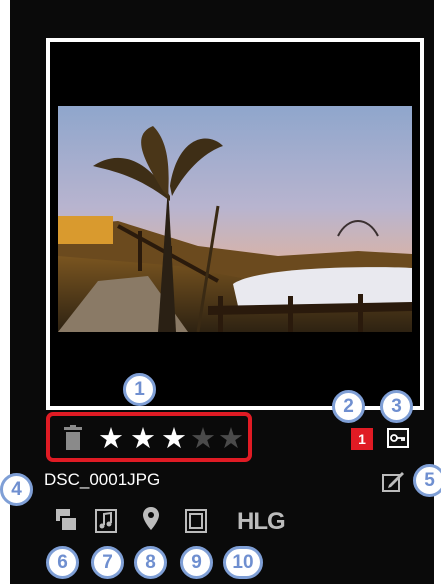 The width and height of the screenshot is (441, 584). I want to click on callout-9: 9, so click(196, 562).